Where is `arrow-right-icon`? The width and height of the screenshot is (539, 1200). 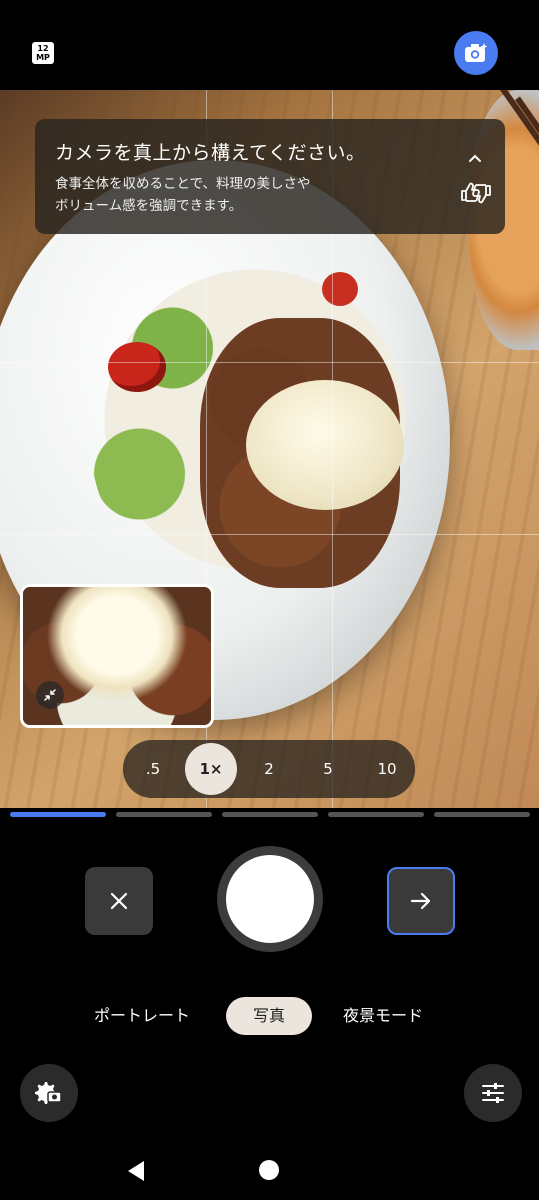
arrow-right-icon is located at coordinates (420, 901).